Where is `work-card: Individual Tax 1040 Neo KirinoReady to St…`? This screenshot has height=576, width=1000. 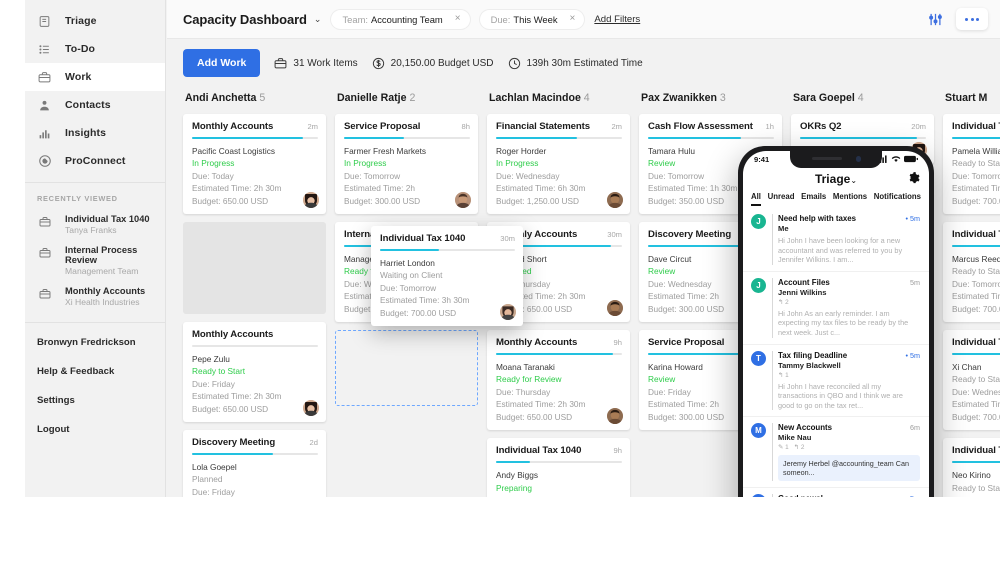
work-card: Individual Tax 1040 Neo KirinoReady to St… is located at coordinates (971, 467).